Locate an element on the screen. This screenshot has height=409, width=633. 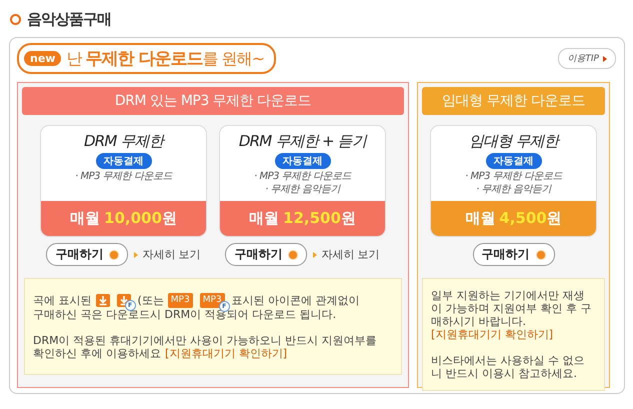
price-label: 매월 4,500원 is located at coordinates (513, 218).